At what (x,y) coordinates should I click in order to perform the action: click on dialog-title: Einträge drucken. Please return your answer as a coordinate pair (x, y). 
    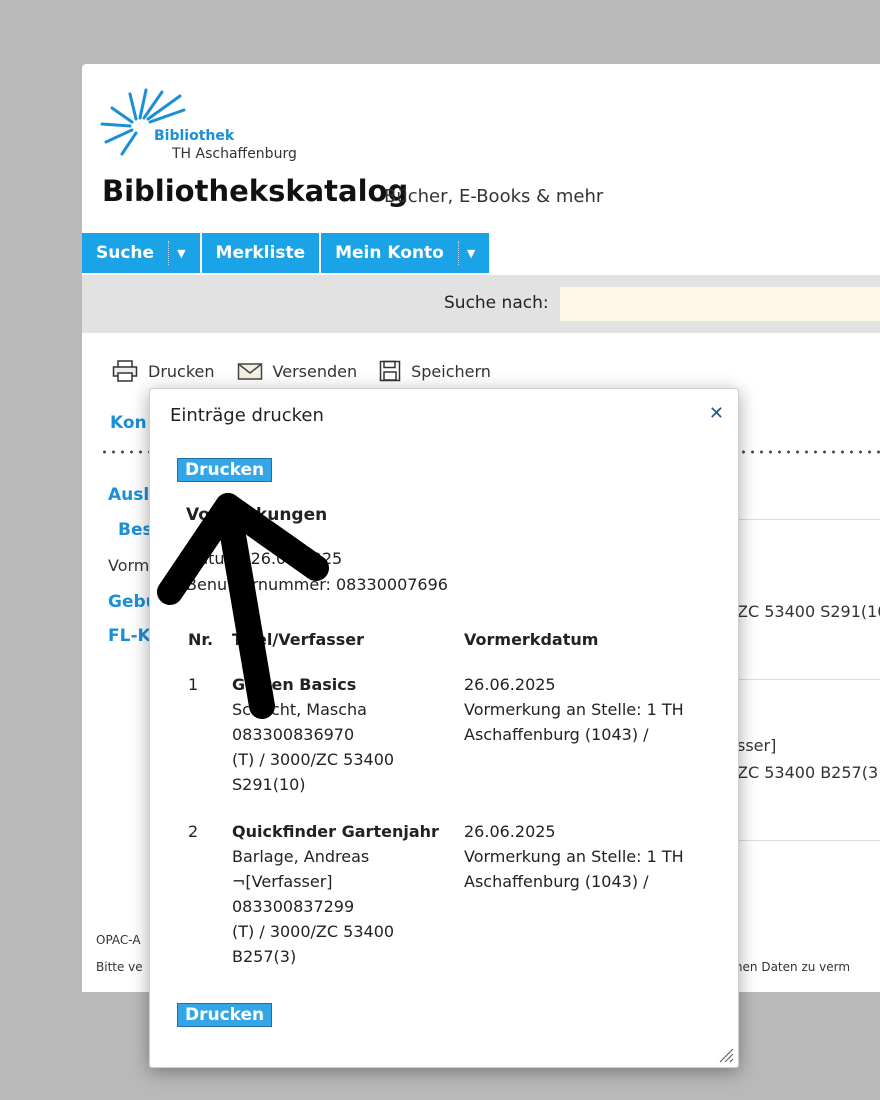
    Looking at the image, I should click on (247, 415).